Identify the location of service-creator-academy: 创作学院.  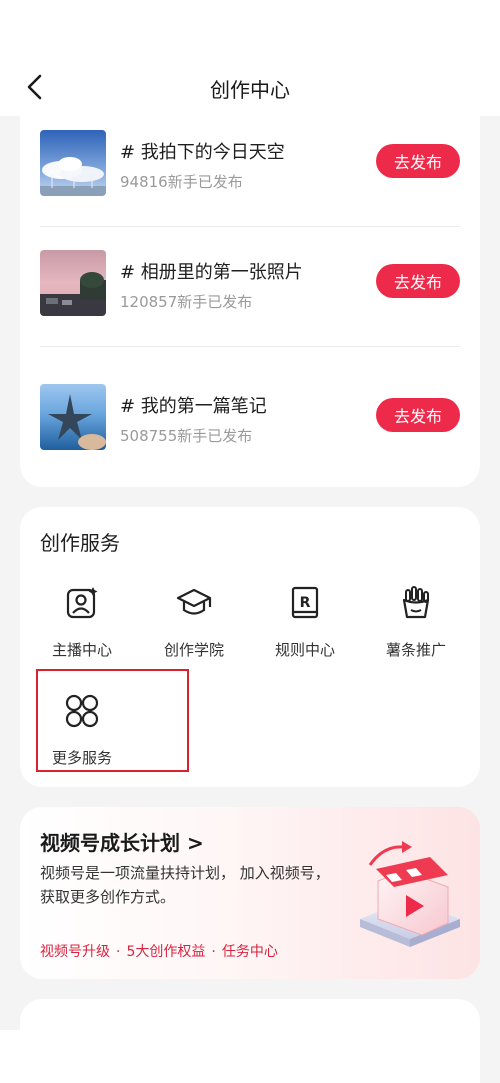
(194, 625).